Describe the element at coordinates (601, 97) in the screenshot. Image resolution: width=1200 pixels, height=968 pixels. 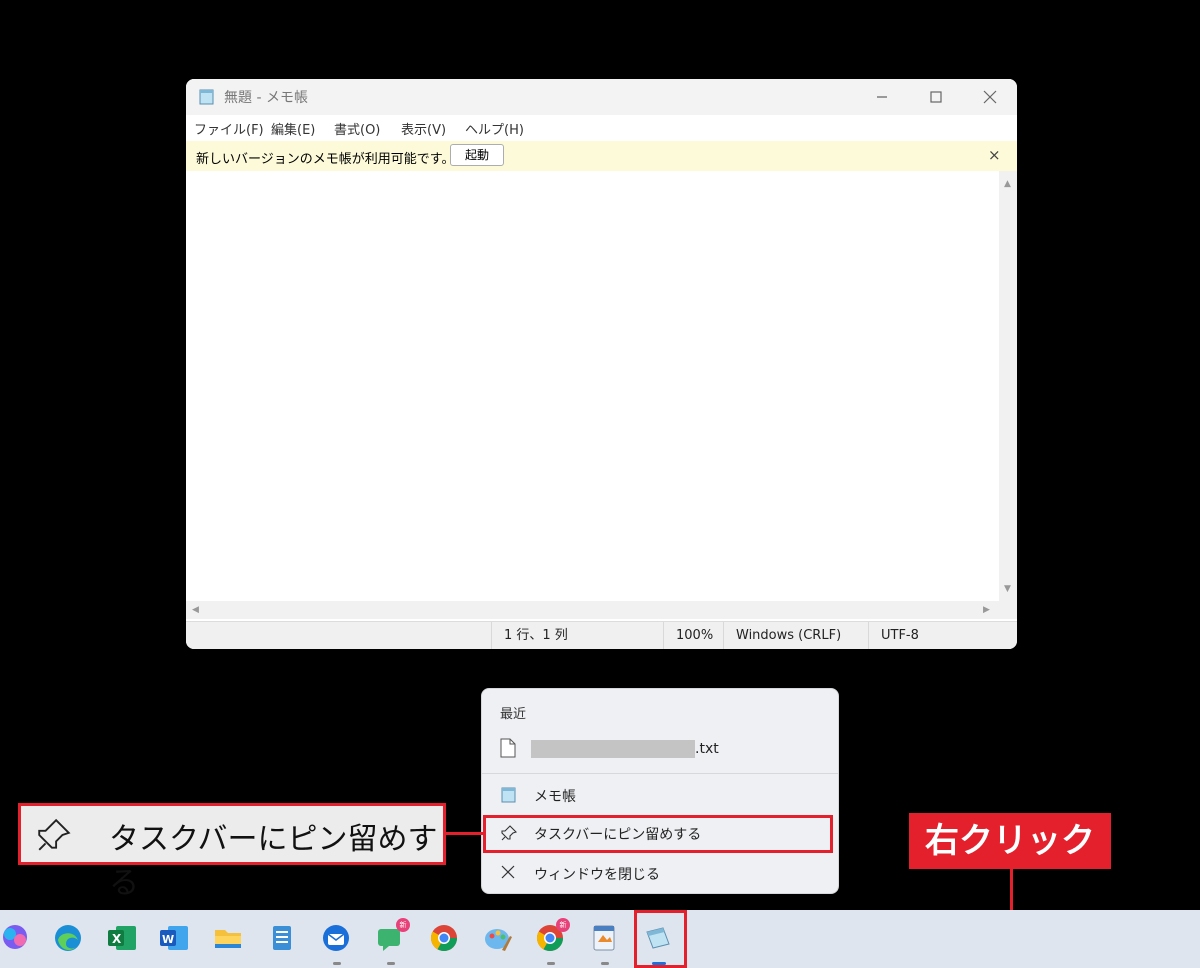
I see `title-bar: 無題 - メモ帳` at that location.